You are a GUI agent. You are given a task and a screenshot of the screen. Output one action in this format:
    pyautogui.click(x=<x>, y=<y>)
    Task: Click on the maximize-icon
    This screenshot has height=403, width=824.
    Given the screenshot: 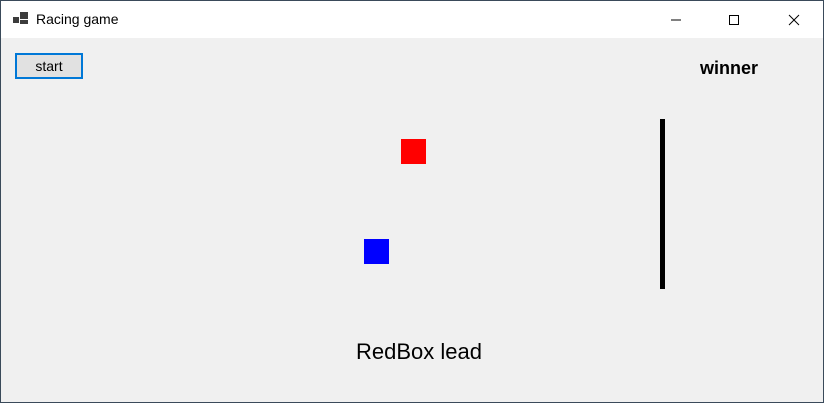 What is the action you would take?
    pyautogui.click(x=734, y=20)
    